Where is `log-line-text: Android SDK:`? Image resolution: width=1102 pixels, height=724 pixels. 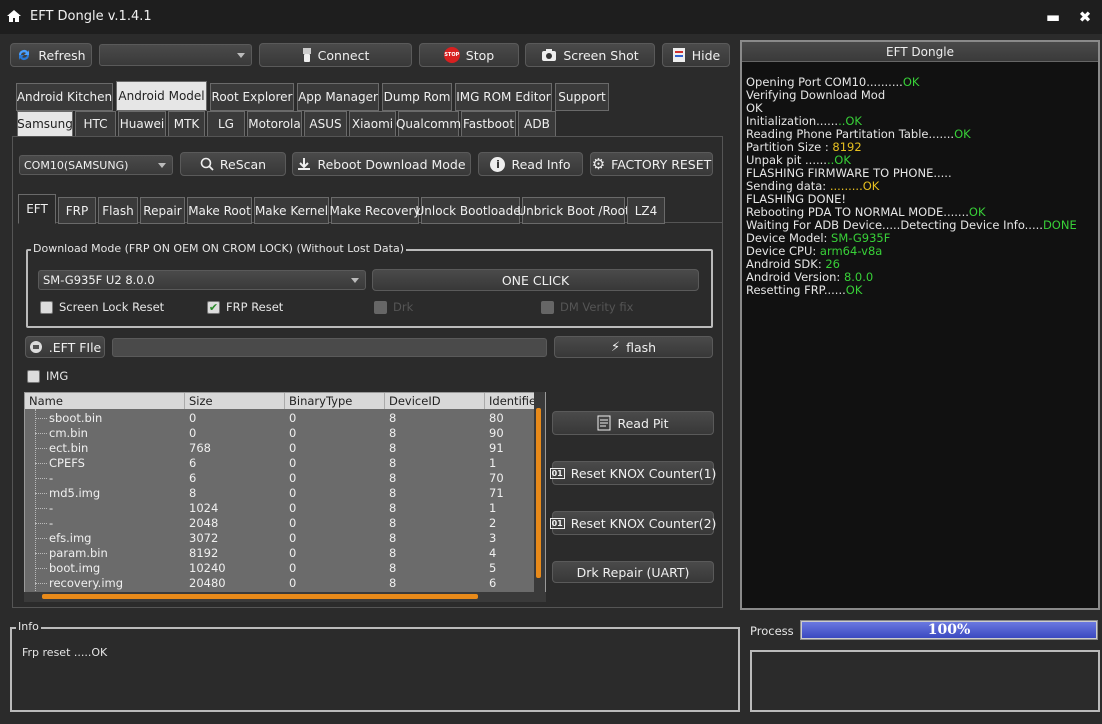 log-line-text: Android SDK: is located at coordinates (786, 264).